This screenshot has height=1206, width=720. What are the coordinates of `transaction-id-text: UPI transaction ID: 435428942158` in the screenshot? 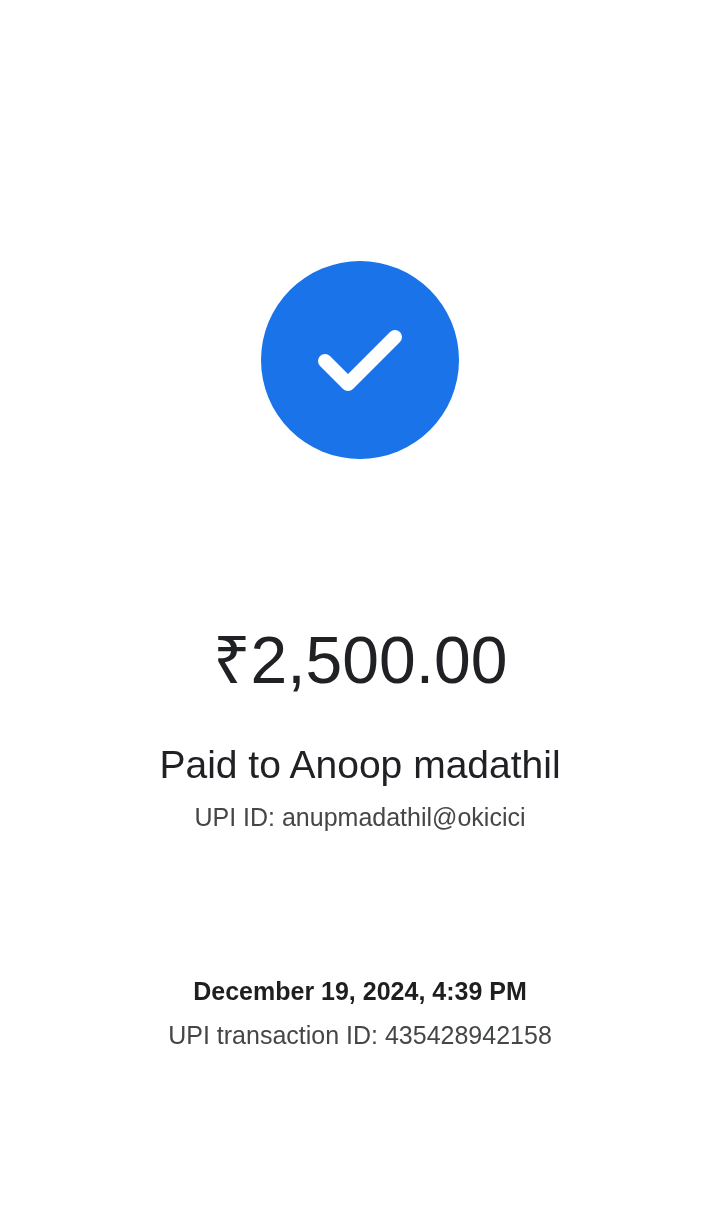 It's located at (360, 1035).